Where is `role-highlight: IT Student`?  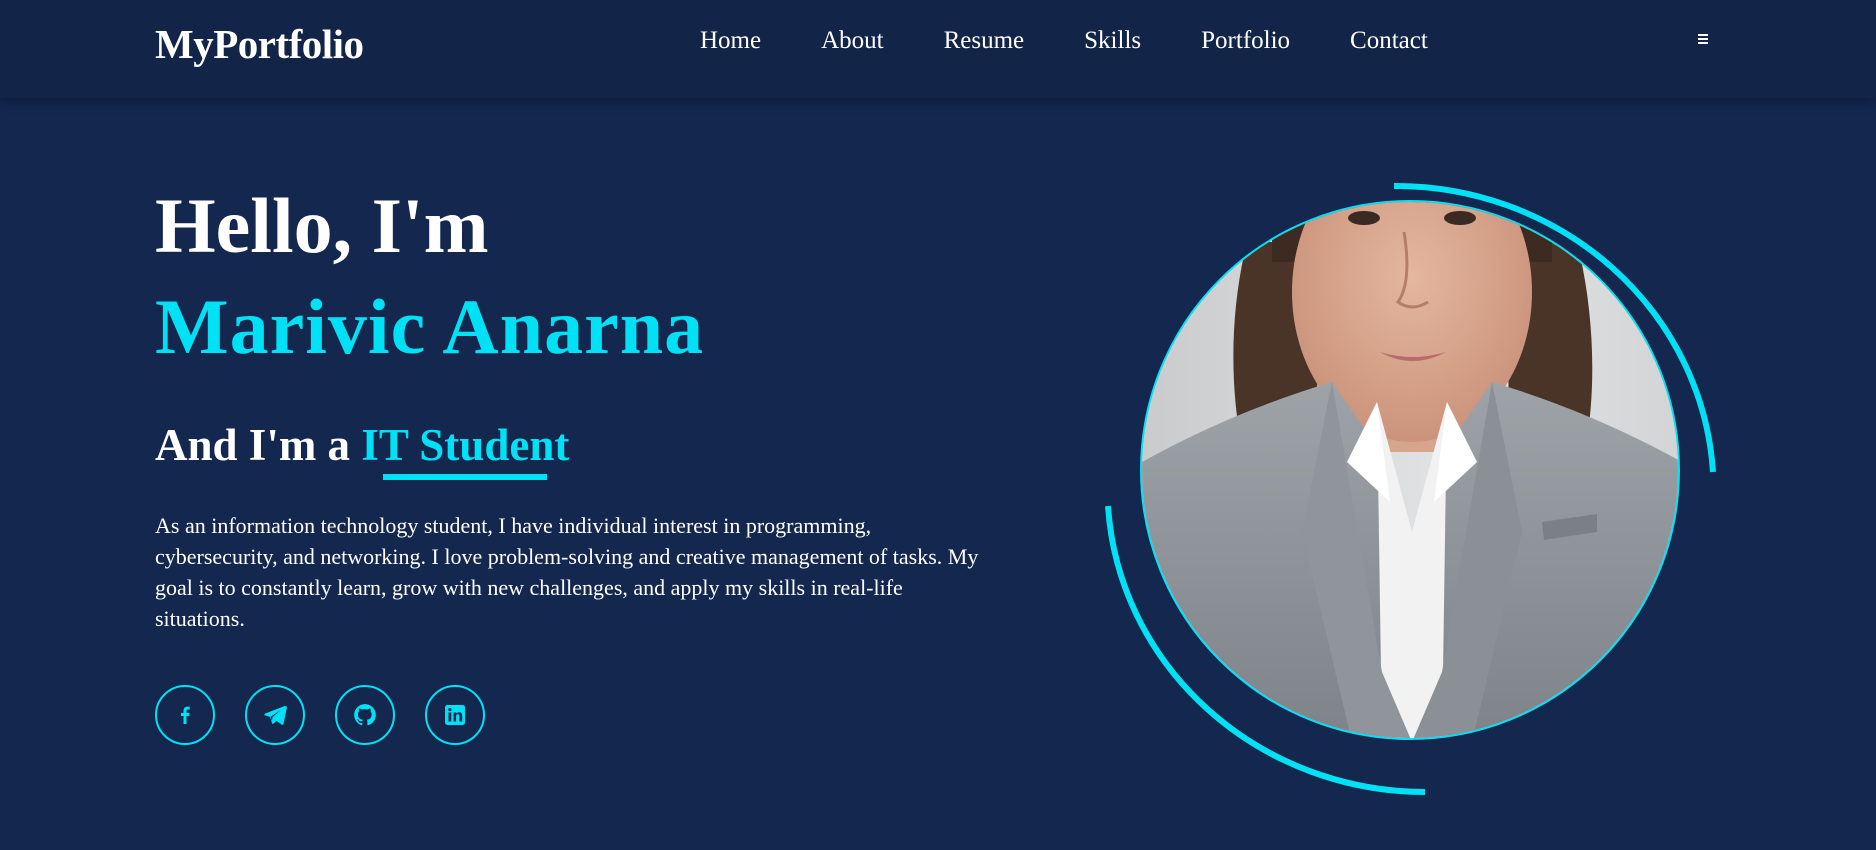
role-highlight: IT Student is located at coordinates (465, 449).